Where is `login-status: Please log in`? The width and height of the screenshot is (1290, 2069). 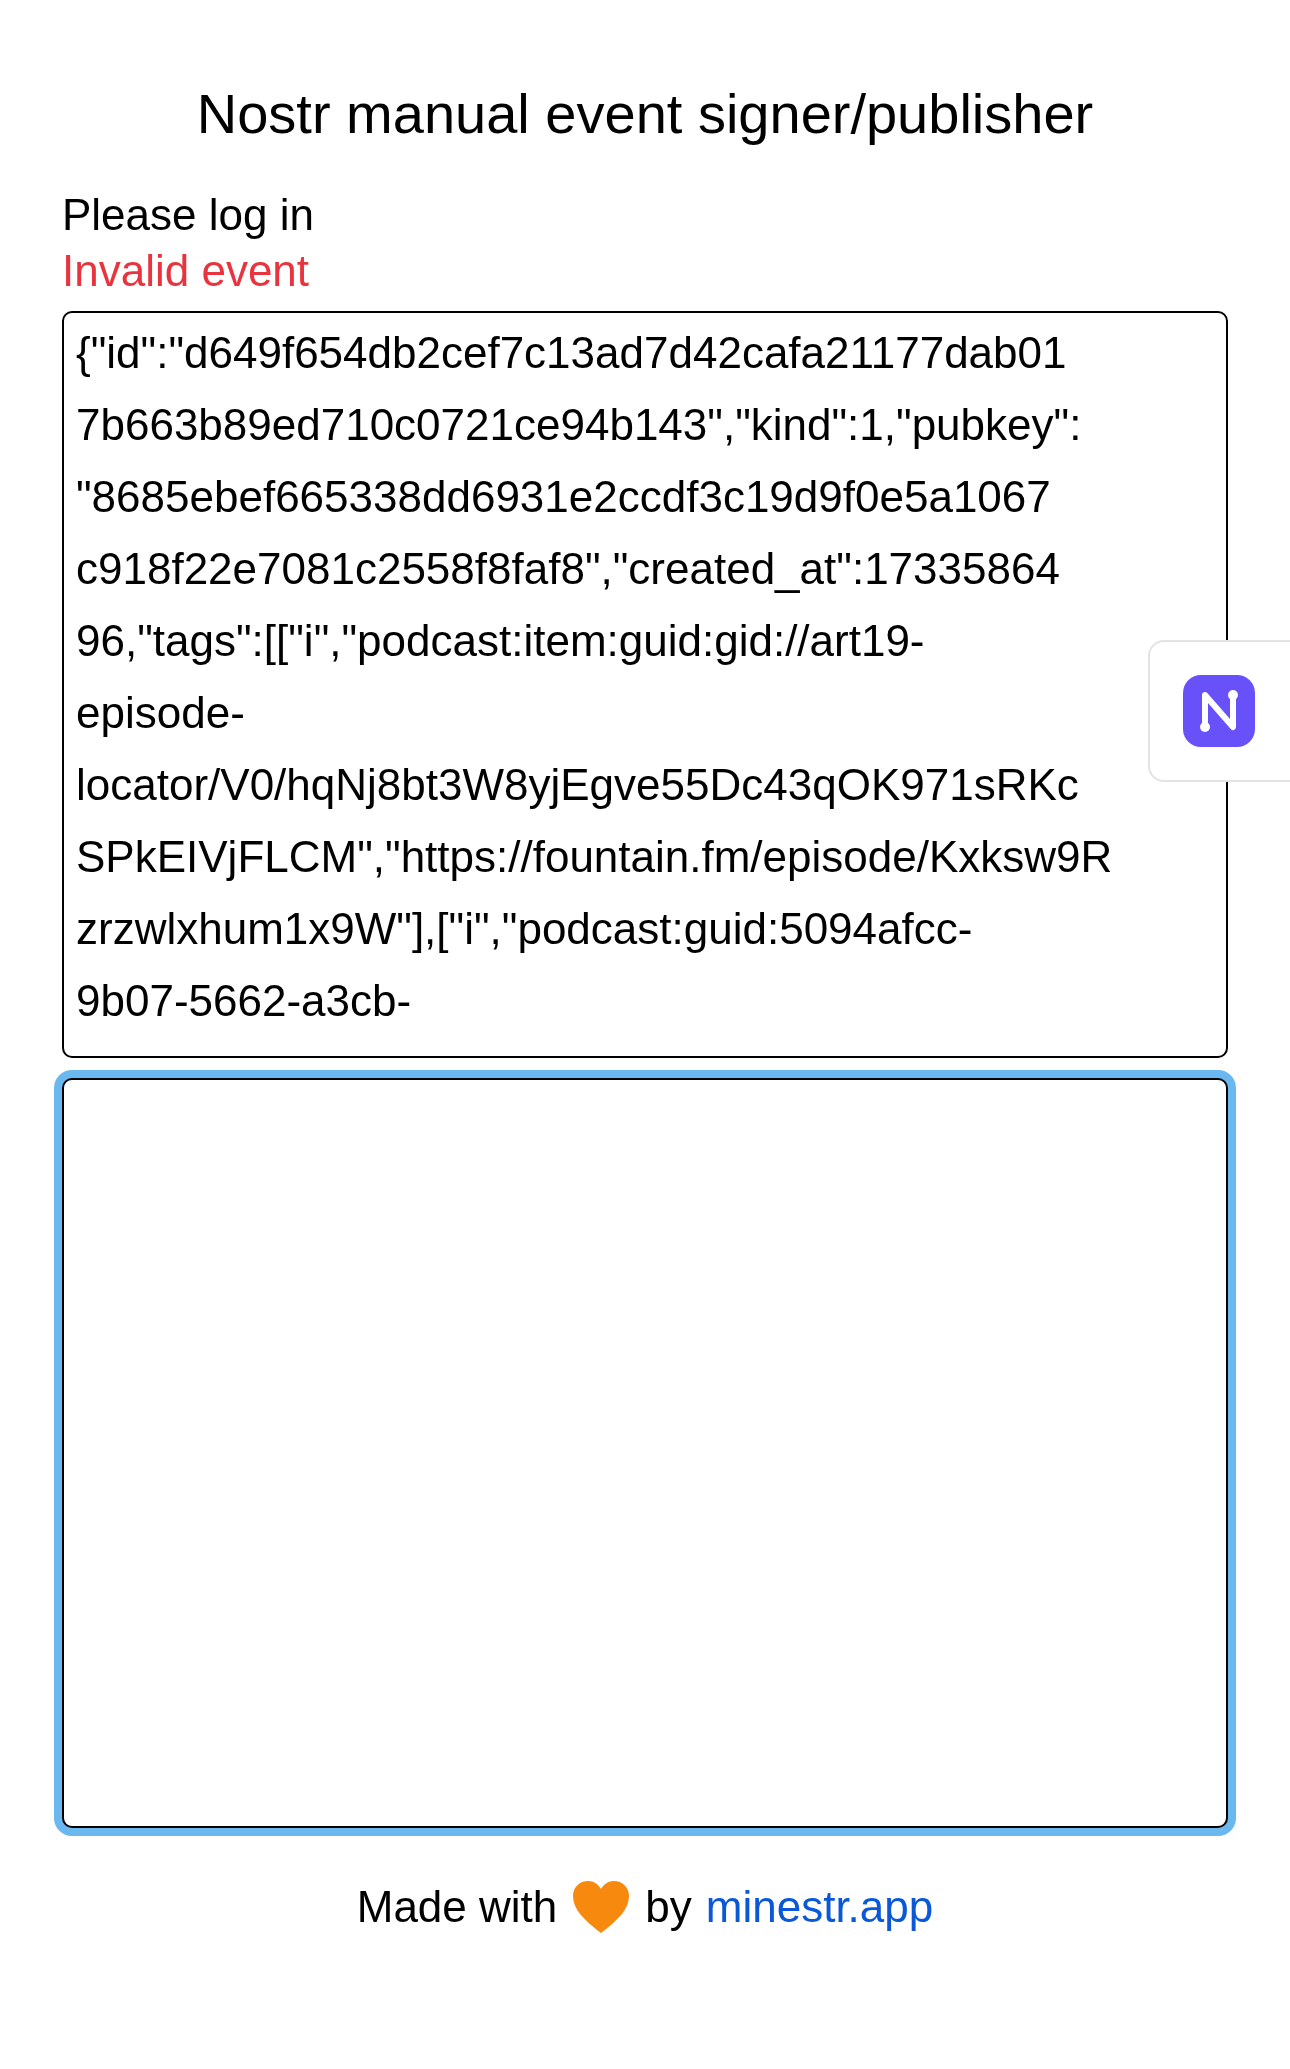 login-status: Please log in is located at coordinates (188, 215).